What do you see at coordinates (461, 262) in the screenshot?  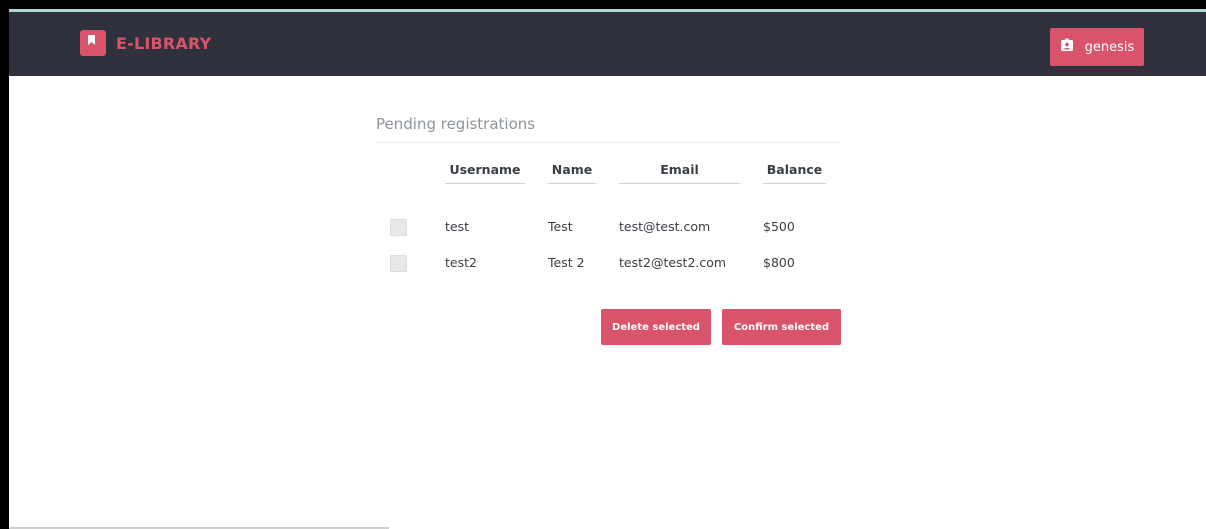 I see `cell-username: test2` at bounding box center [461, 262].